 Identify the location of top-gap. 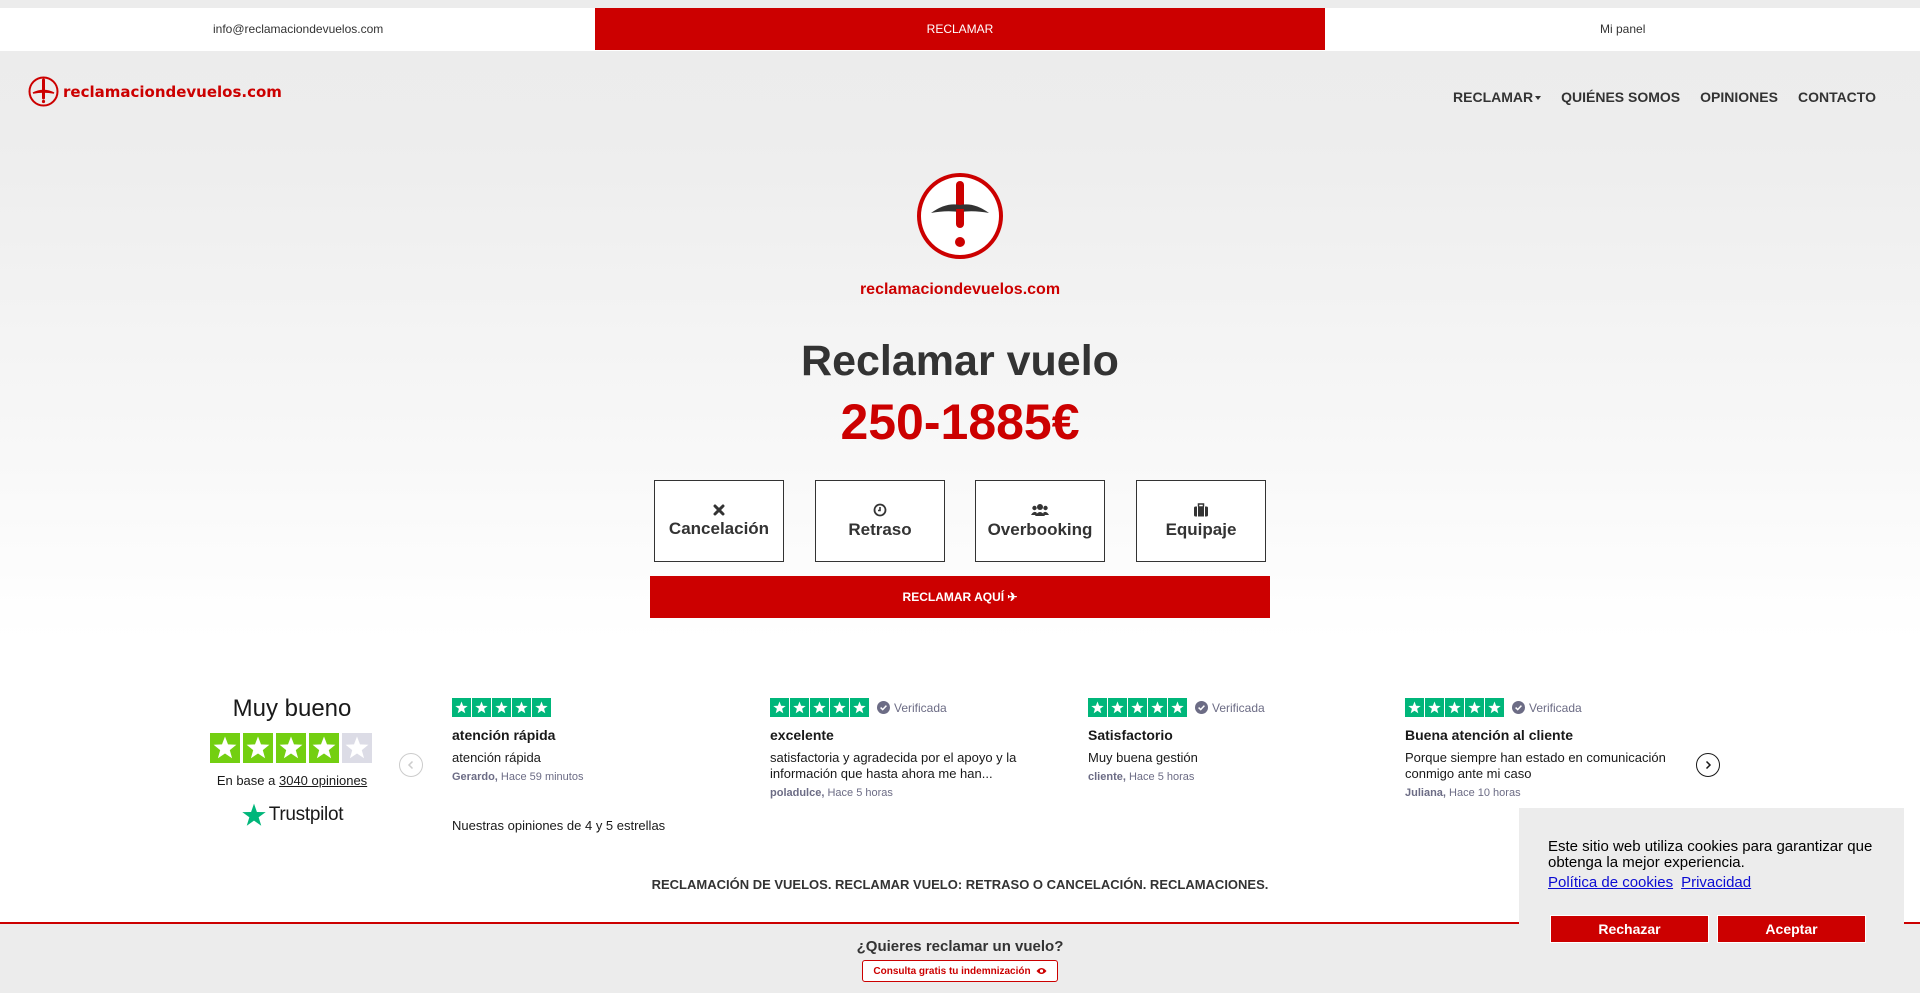
(960, 4).